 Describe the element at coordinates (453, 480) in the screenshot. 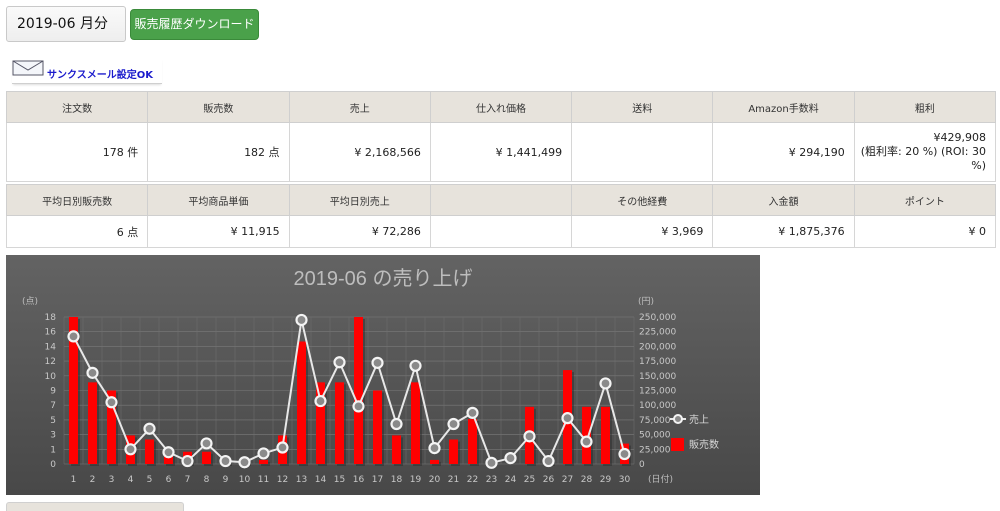

I see `x-tick-label: 21` at that location.